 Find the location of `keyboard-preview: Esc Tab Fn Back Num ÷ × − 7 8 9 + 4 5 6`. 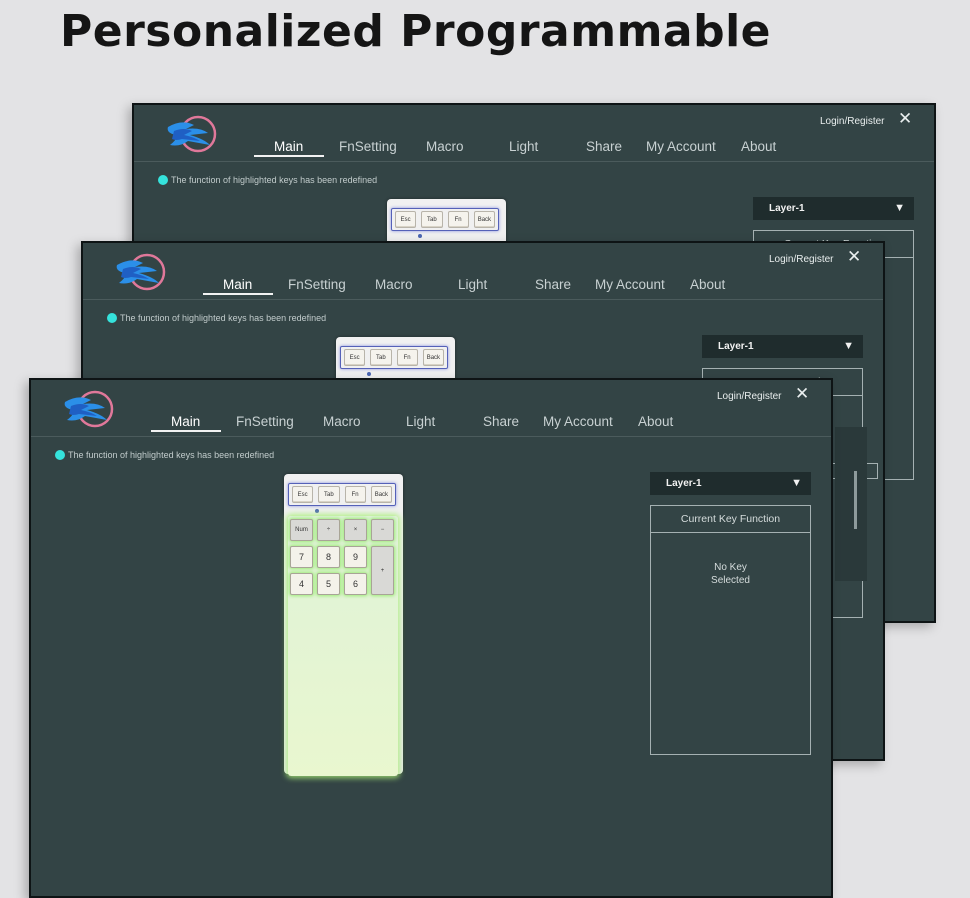

keyboard-preview: Esc Tab Fn Back Num ÷ × − 7 8 9 + 4 5 6 is located at coordinates (343, 625).